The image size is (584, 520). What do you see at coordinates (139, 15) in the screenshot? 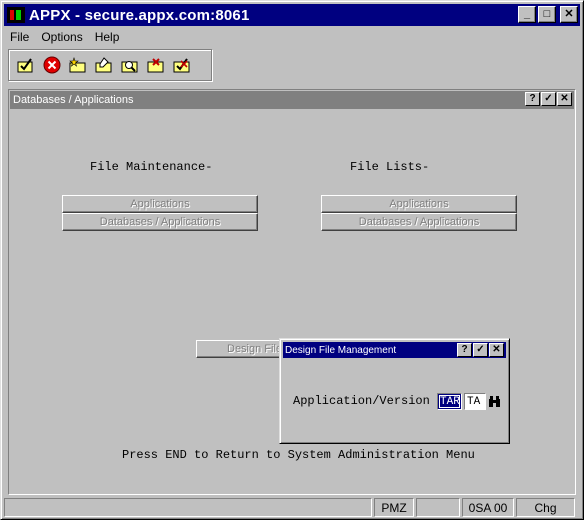
I see `window-title: APPX - secure.appx.com:8061` at bounding box center [139, 15].